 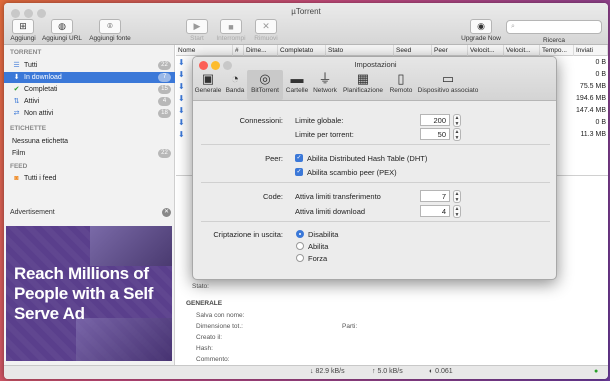 I want to click on encryption-disable-label: Disabilita, so click(x=323, y=234).